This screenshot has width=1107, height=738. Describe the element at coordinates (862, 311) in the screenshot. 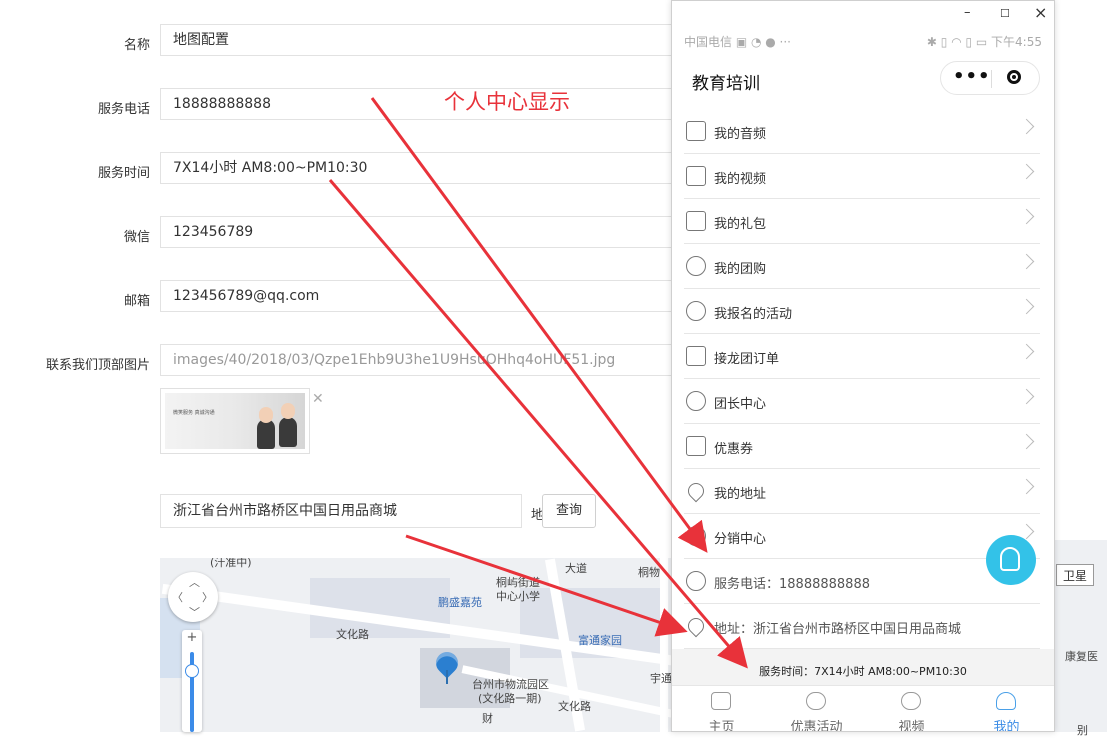

I see `menu-item-activities: 我报名的活动` at that location.